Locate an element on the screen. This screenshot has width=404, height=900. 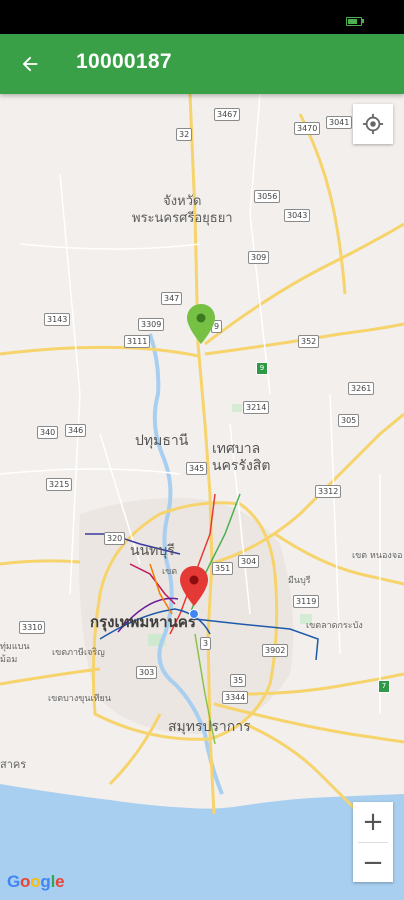
highway-shield-green: 7 is located at coordinates (384, 686).